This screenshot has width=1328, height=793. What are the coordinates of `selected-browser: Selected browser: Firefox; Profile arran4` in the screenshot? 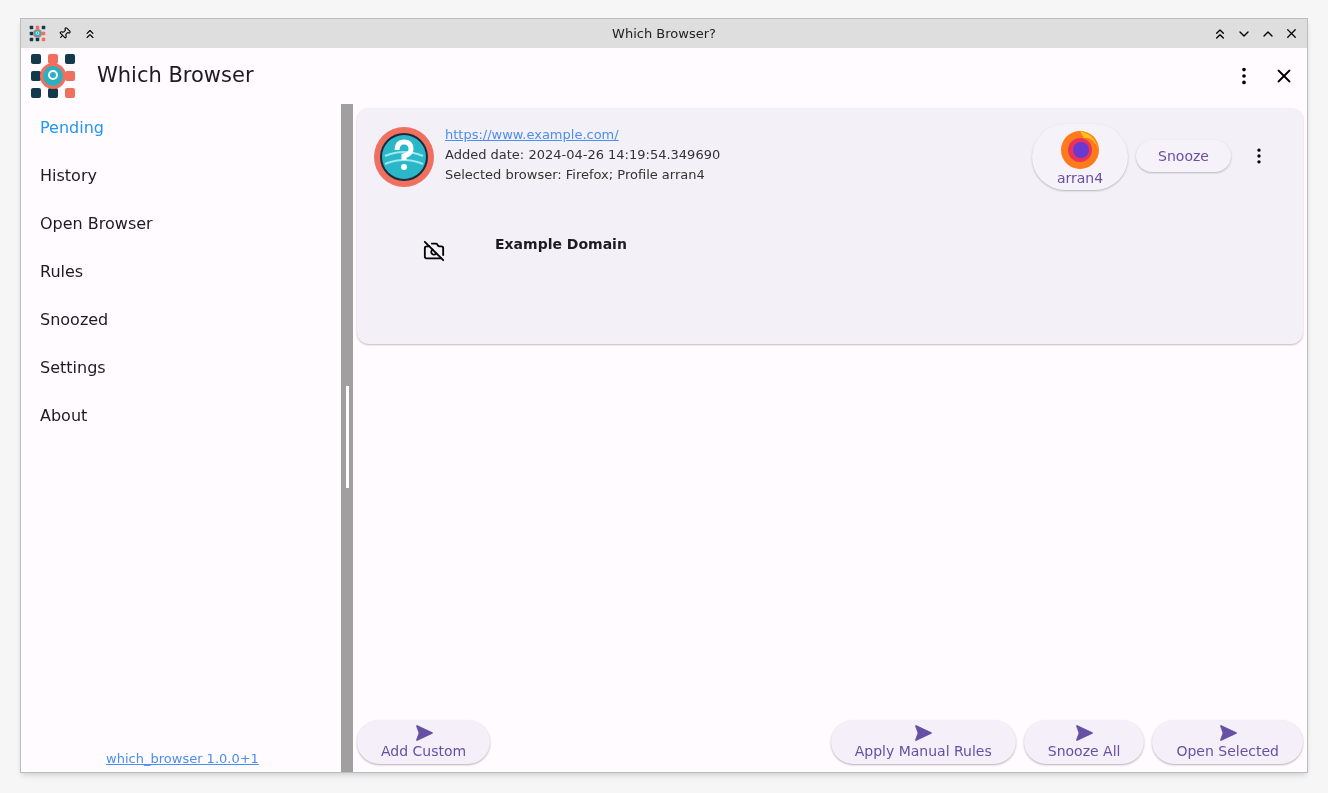 It's located at (575, 175).